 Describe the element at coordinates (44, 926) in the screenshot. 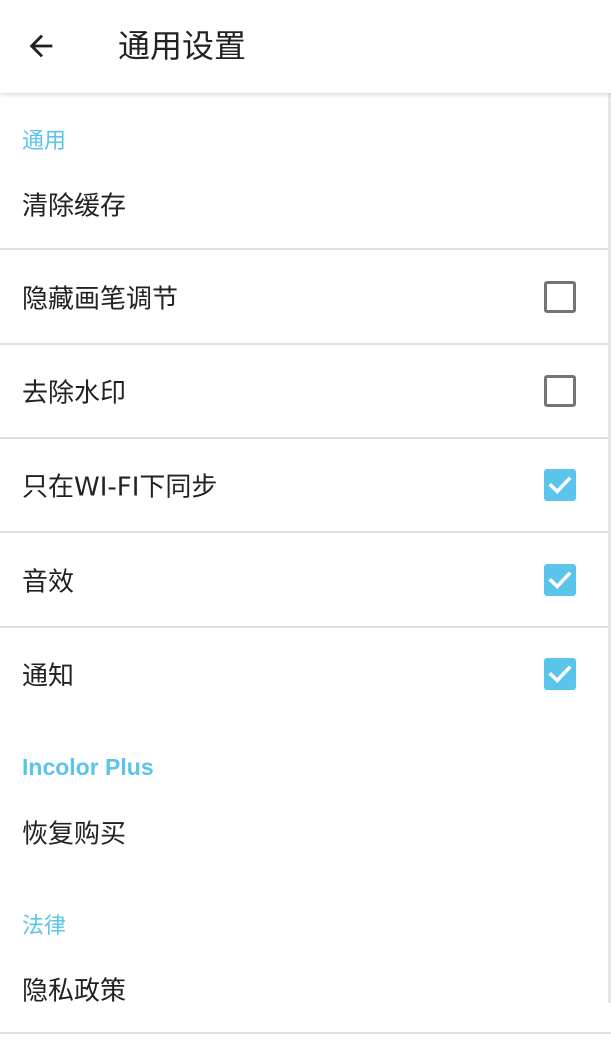

I see `section-header-legal: 法律` at that location.